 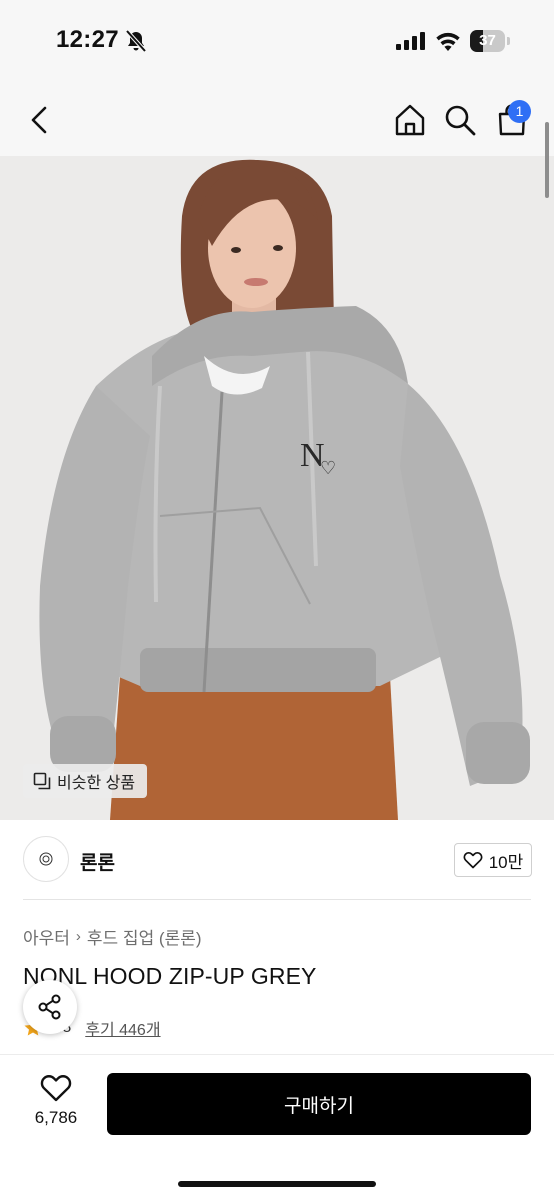 I want to click on battery-icon: 37, so click(x=490, y=41).